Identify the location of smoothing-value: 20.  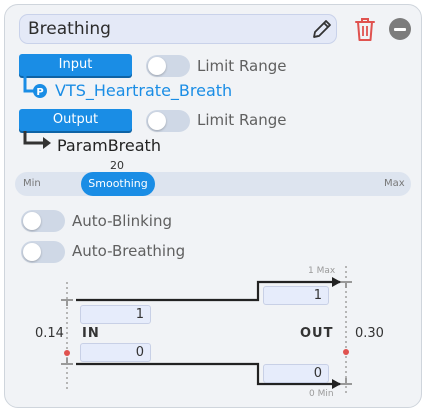
(117, 165).